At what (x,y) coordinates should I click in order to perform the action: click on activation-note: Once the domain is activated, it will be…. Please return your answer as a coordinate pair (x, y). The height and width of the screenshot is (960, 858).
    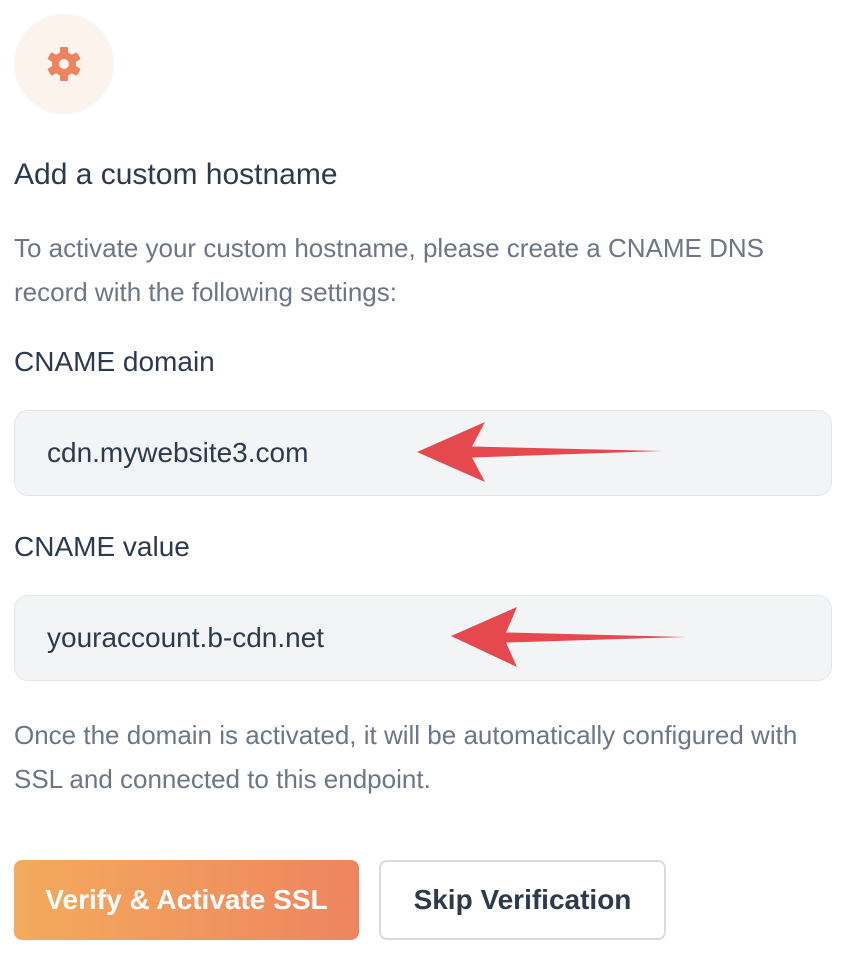
    Looking at the image, I should click on (406, 757).